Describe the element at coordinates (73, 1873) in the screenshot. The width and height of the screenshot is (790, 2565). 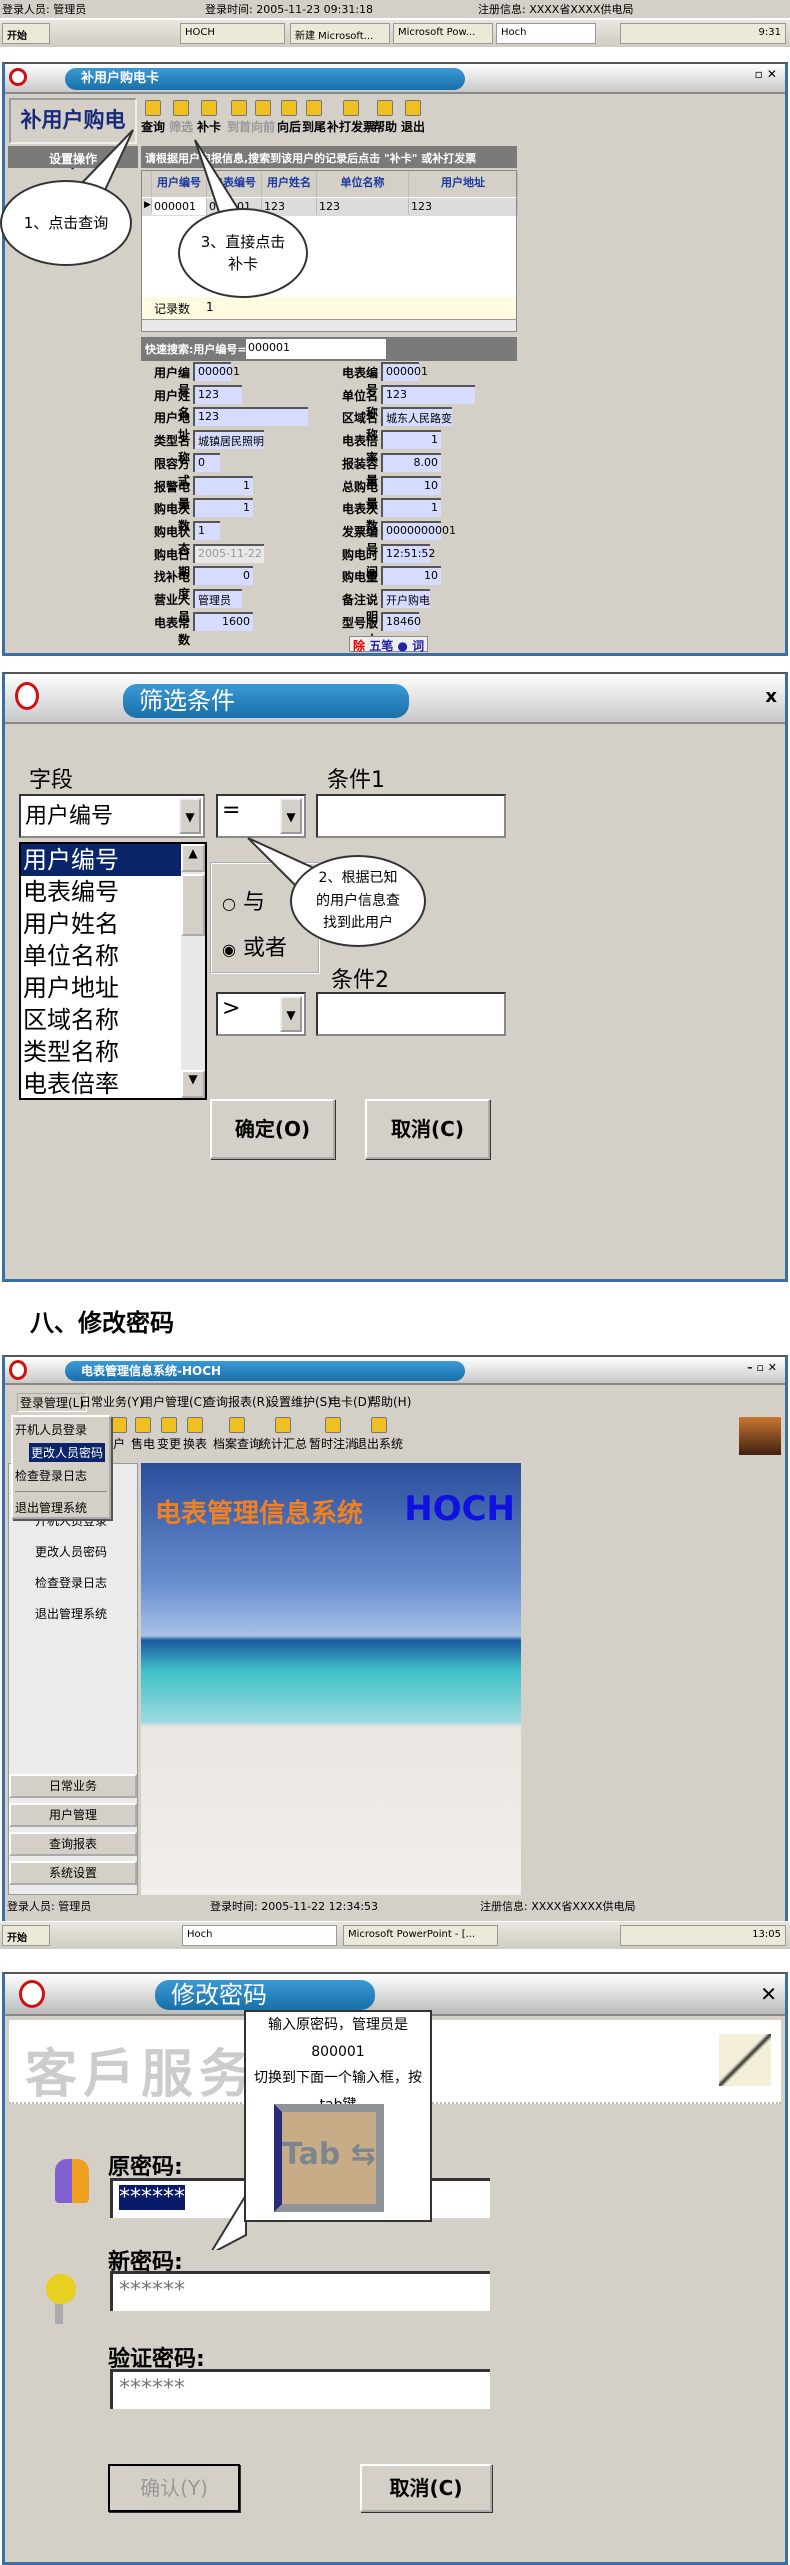
I see `side-button: 系统设置` at that location.